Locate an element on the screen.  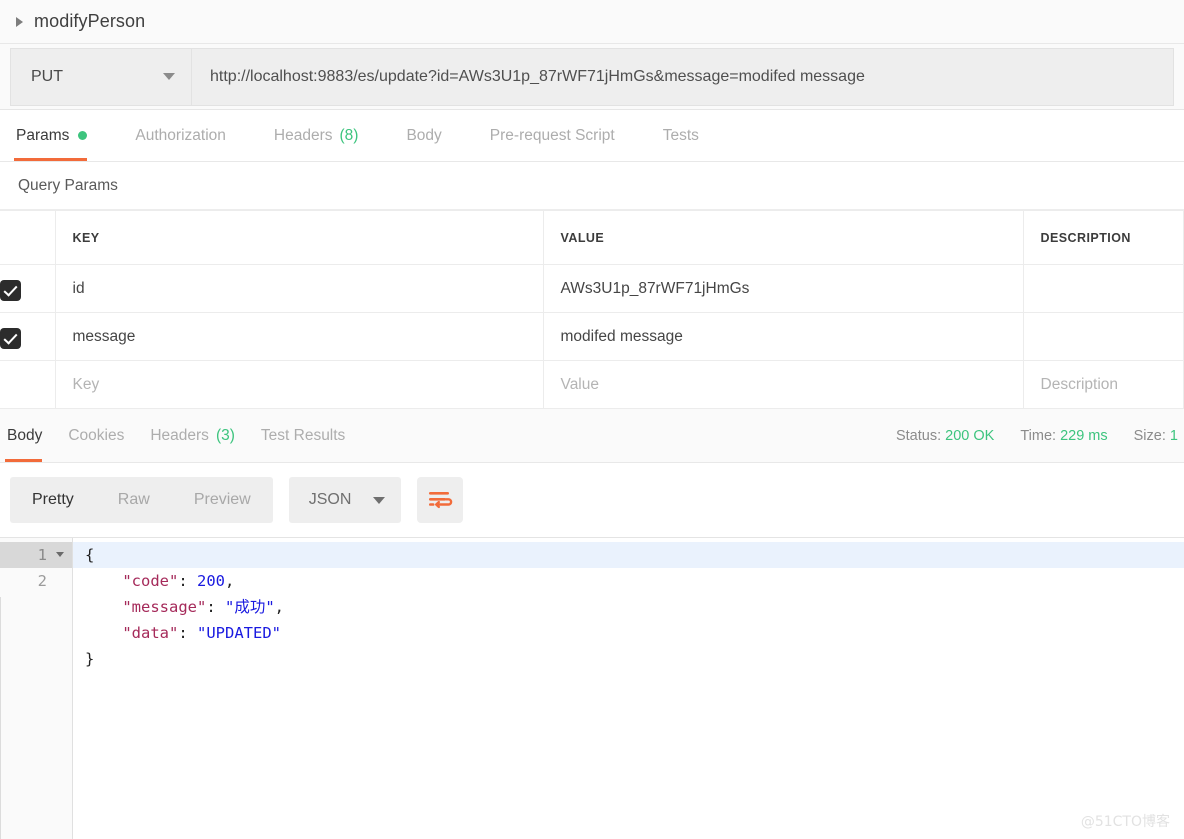
response-tab-test-results-label: Test Results is located at coordinates (303, 435).